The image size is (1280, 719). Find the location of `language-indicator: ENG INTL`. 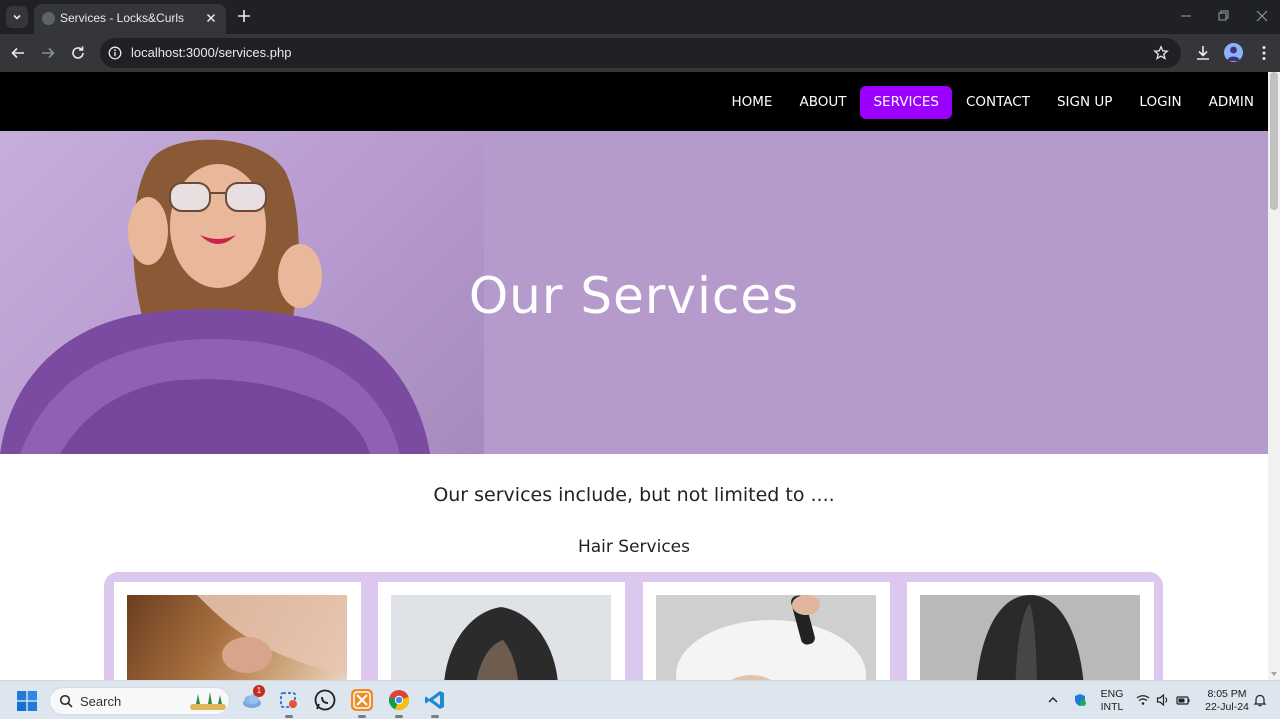

language-indicator: ENG INTL is located at coordinates (1112, 701).